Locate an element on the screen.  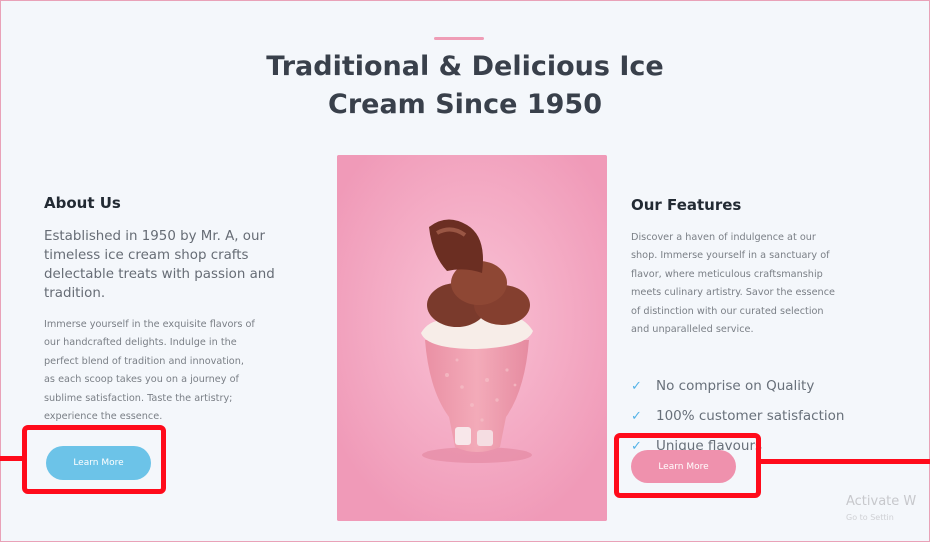
about-heading: About Us is located at coordinates (82, 203).